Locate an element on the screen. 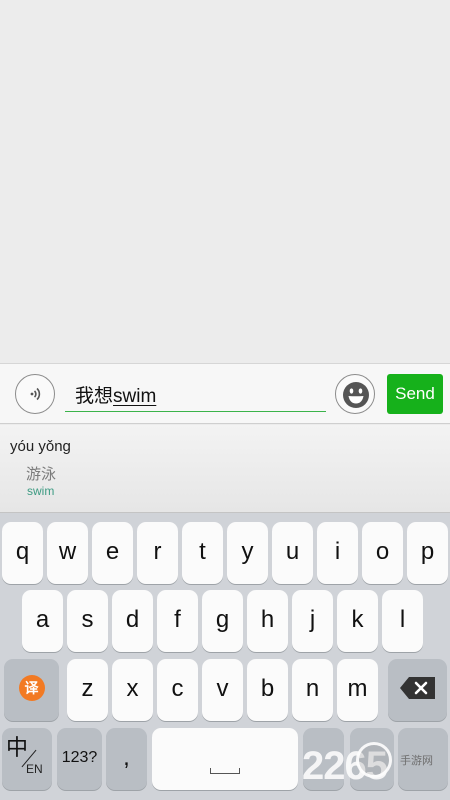 The image size is (450, 800). key-d: d is located at coordinates (132, 621).